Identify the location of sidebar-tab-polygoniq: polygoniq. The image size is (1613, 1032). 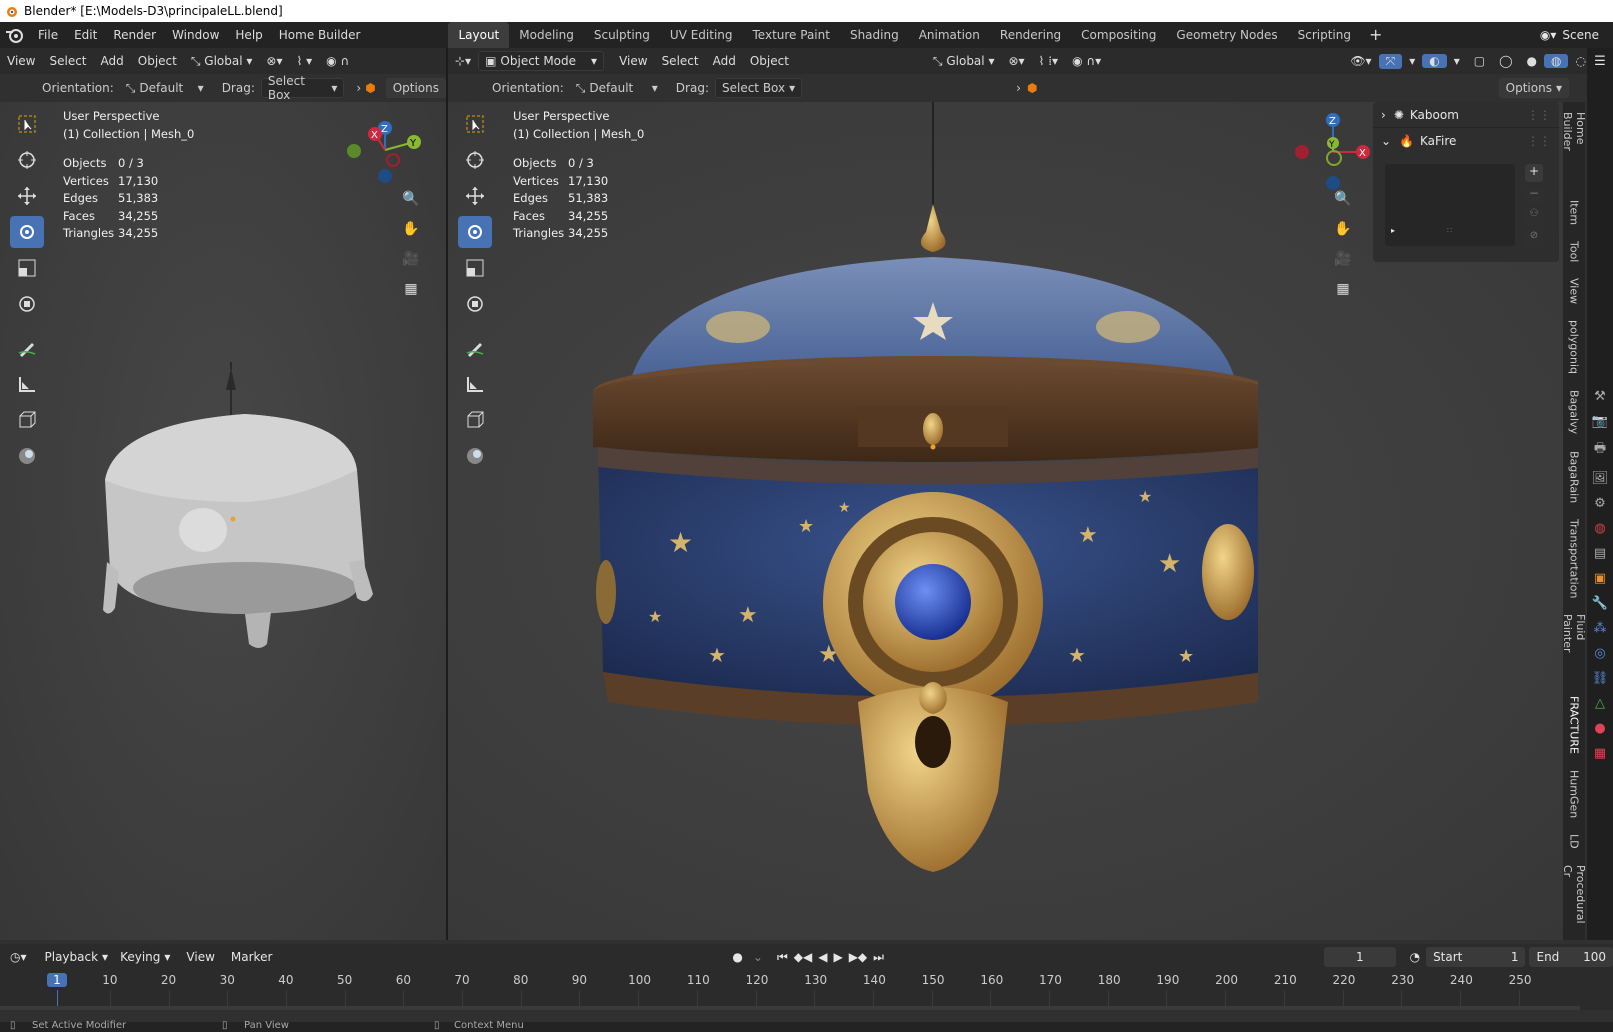
(1574, 347).